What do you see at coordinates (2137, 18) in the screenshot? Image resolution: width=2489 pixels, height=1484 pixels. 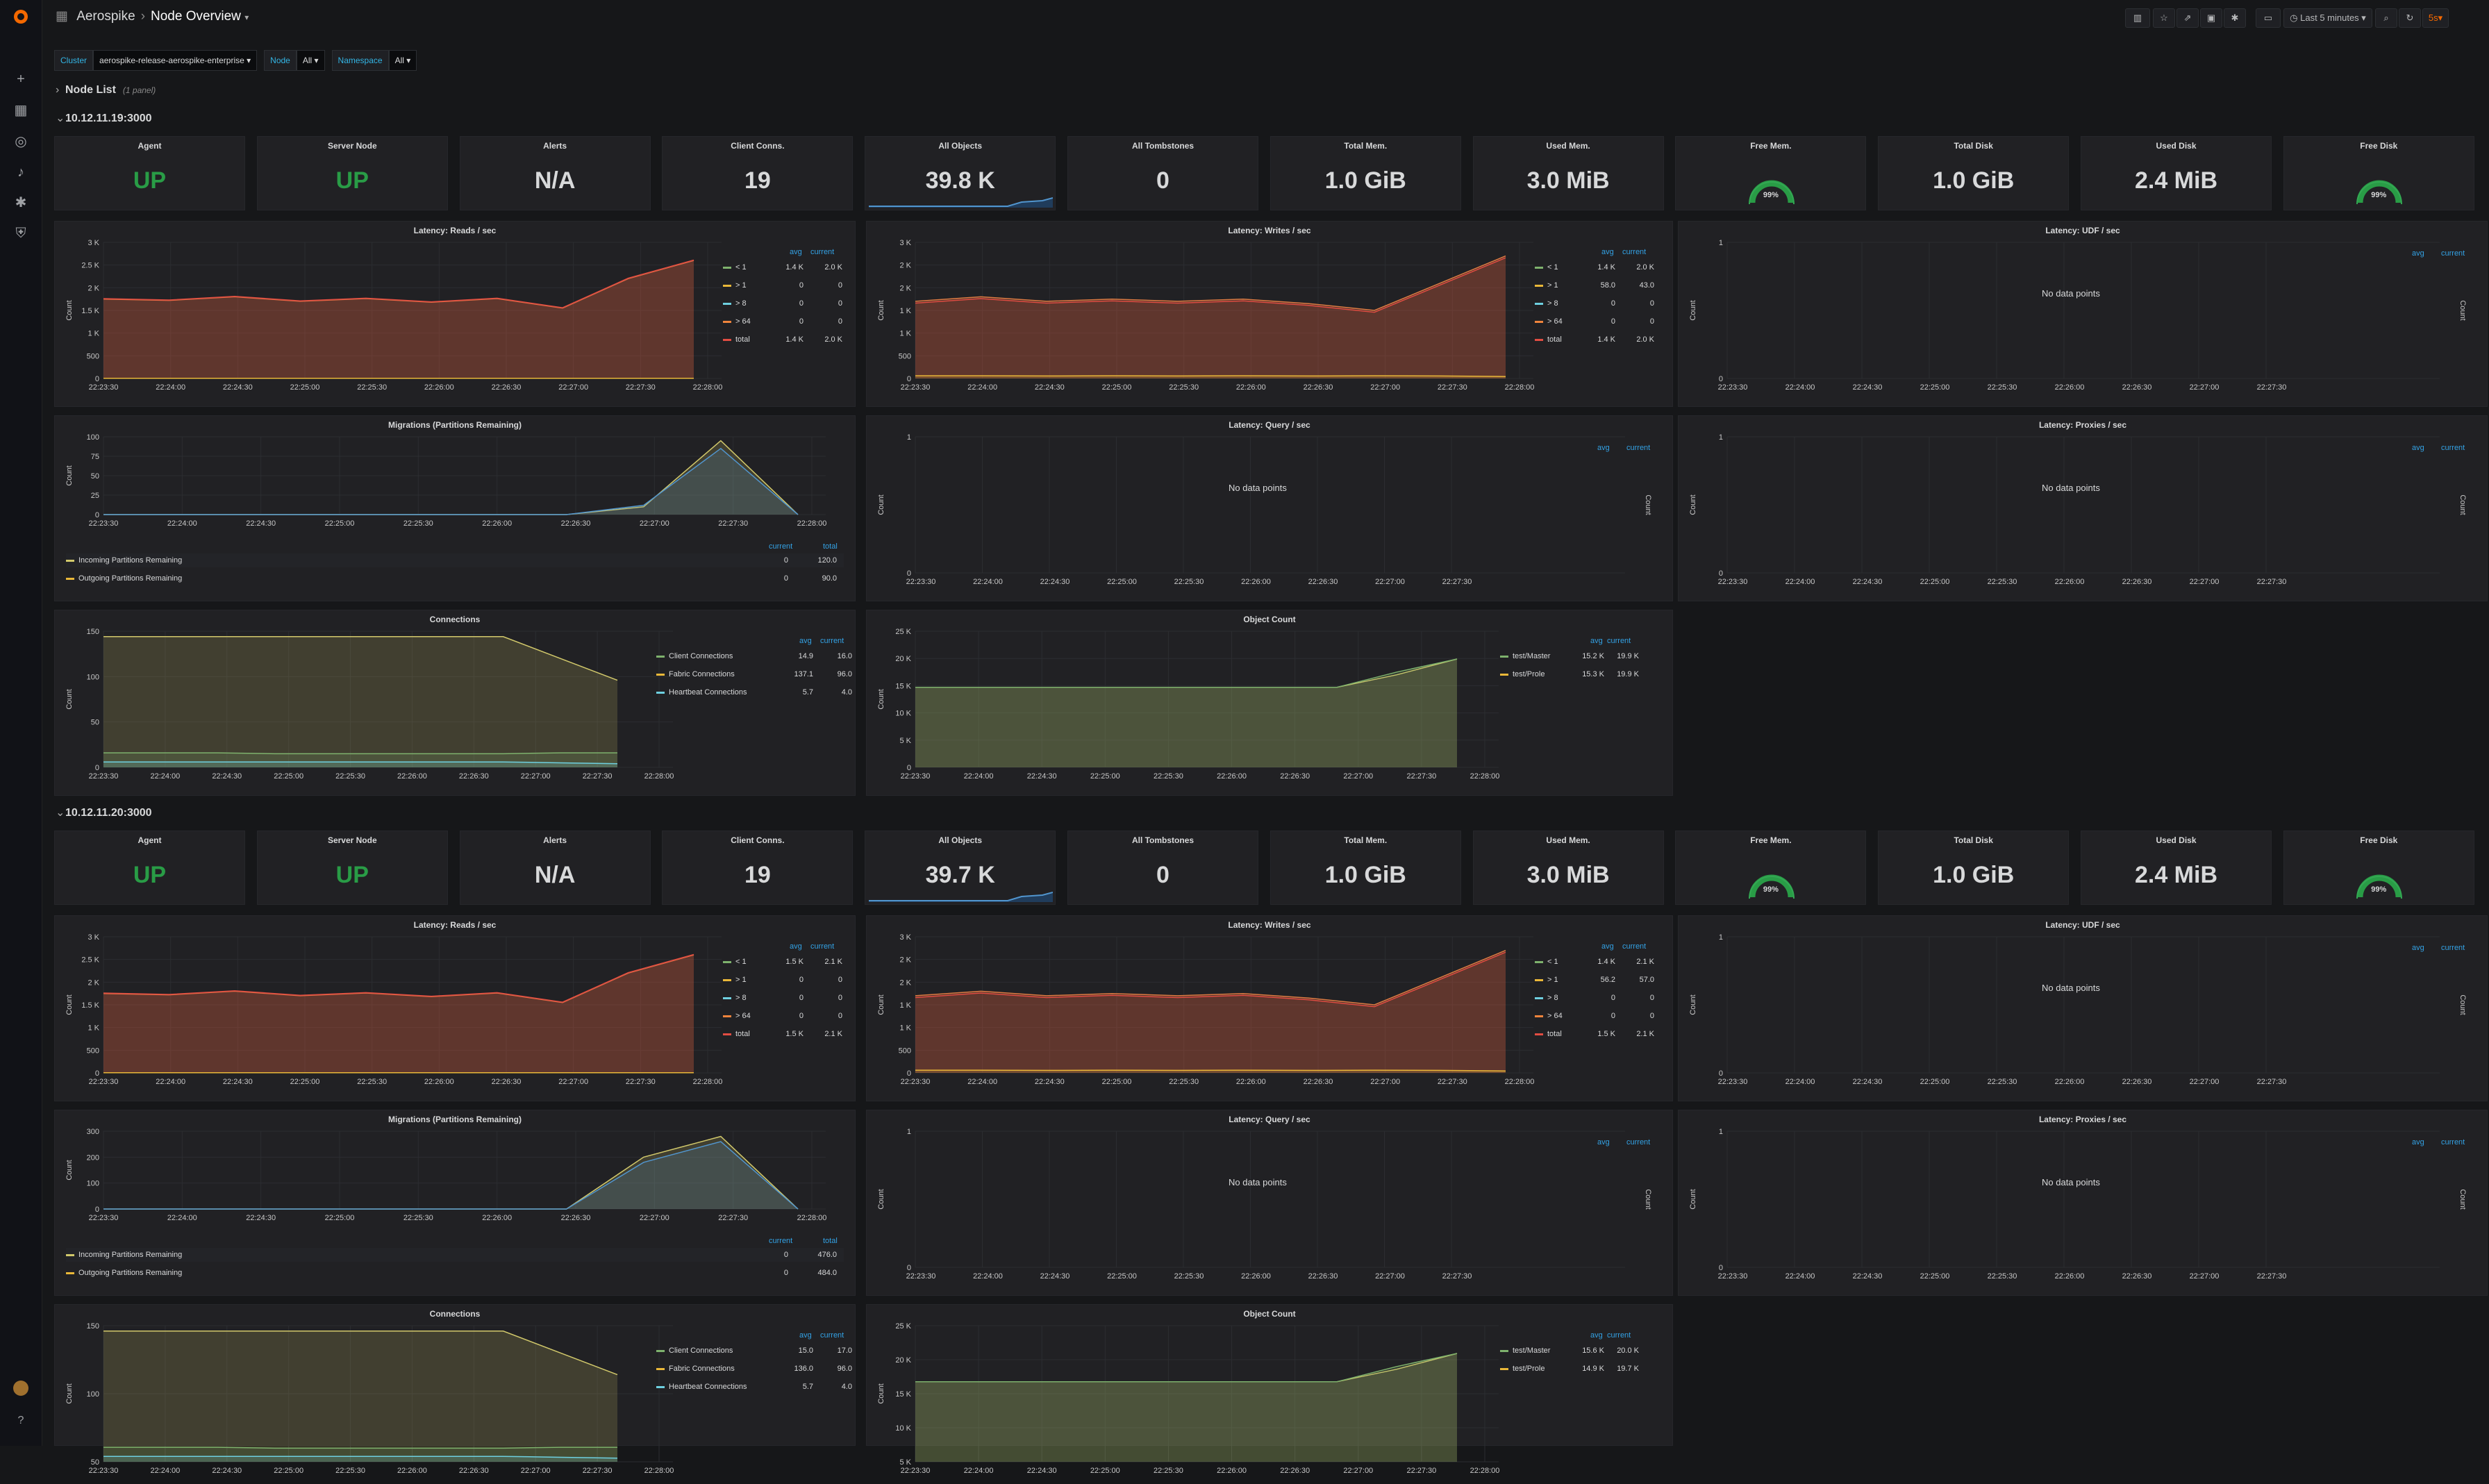 I see `add-panel-button: ▥` at bounding box center [2137, 18].